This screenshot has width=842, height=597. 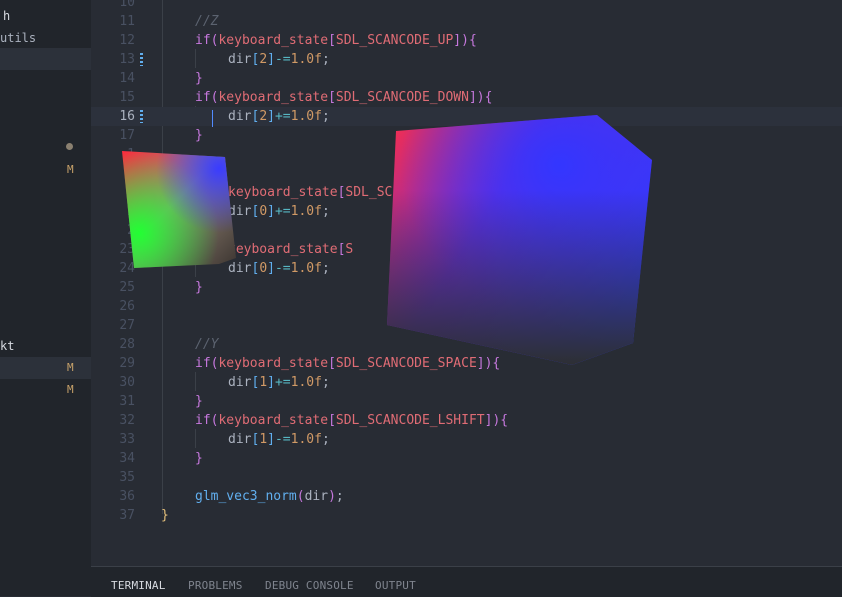 What do you see at coordinates (309, 585) in the screenshot?
I see `tab-debug-console: DEBUG CONSOLE` at bounding box center [309, 585].